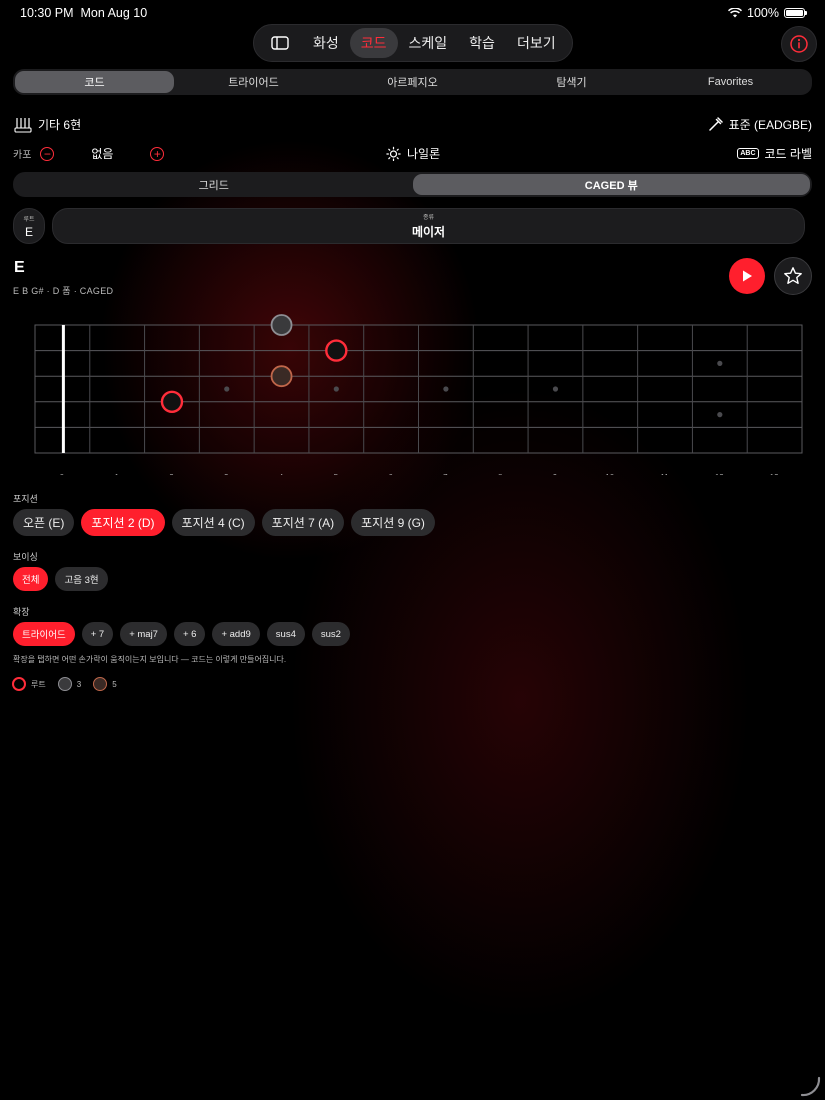 The image size is (825, 1100). I want to click on fret-number: 13, so click(774, 474).